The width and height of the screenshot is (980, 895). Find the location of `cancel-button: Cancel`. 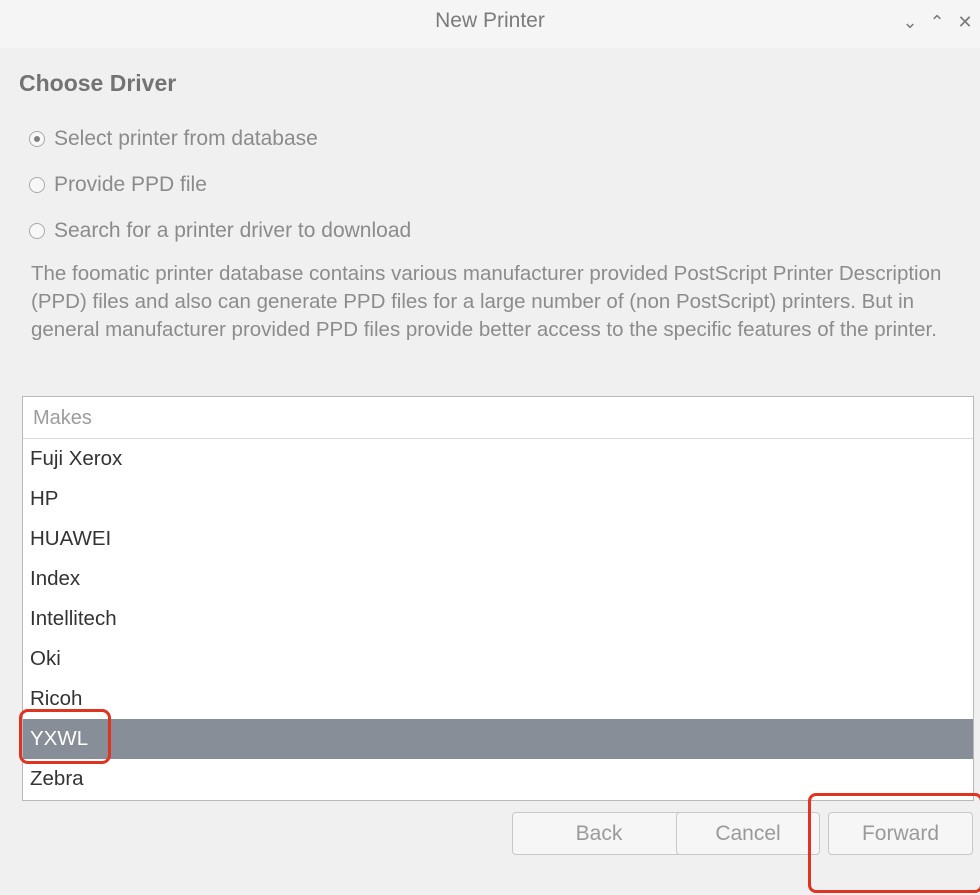

cancel-button: Cancel is located at coordinates (748, 833).